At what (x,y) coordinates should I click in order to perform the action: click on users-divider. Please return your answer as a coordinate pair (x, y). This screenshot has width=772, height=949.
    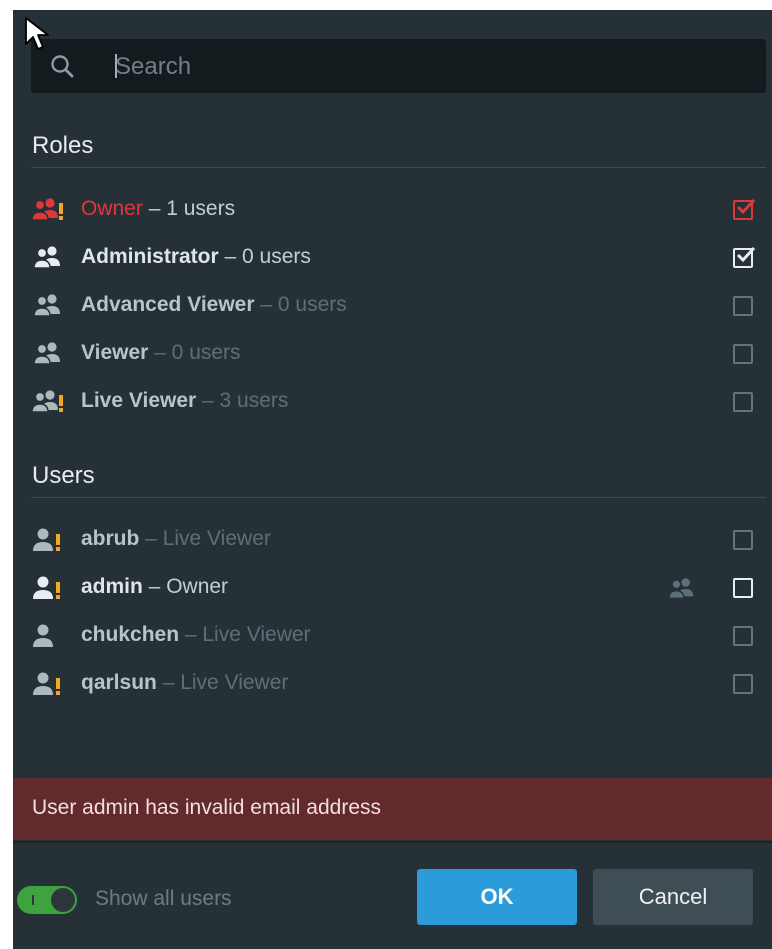
    Looking at the image, I should click on (398, 497).